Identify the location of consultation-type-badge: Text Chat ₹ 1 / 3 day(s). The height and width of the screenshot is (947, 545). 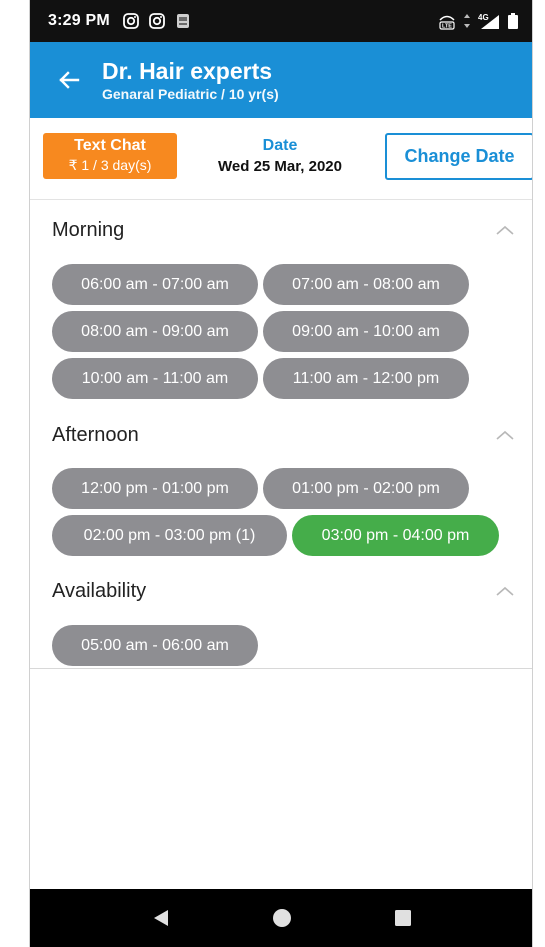
(110, 156).